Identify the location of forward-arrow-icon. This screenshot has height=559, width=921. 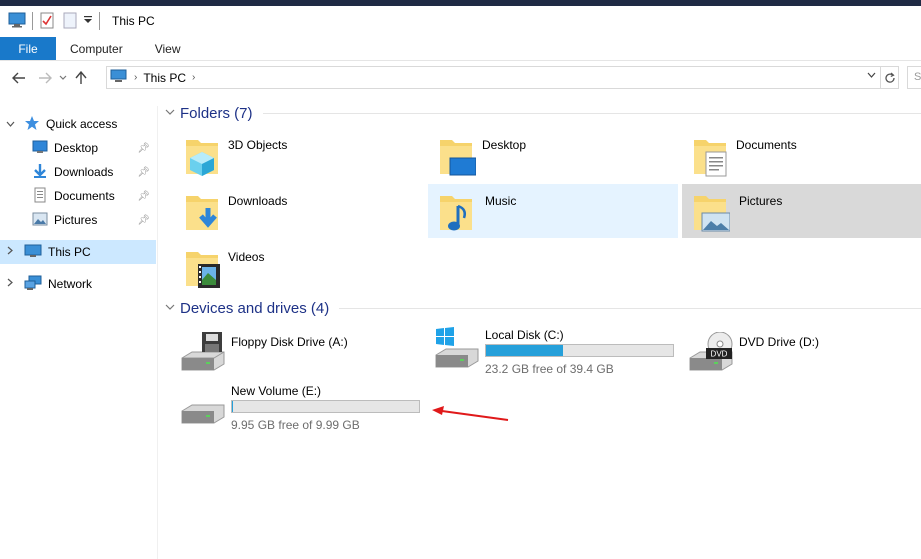
(45, 78).